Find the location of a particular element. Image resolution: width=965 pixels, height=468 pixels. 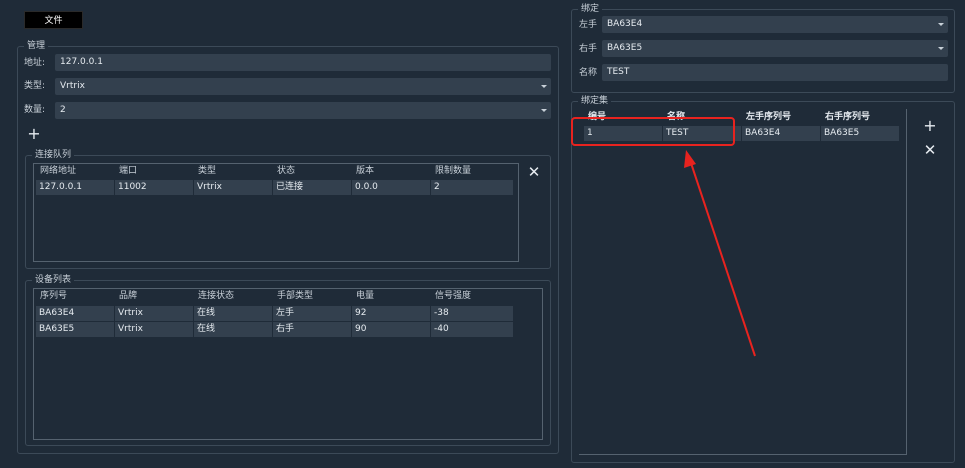

table-row: 127.0.0.1 11002 Vrtrix 已连接 0.0.0 2 is located at coordinates (275, 187).